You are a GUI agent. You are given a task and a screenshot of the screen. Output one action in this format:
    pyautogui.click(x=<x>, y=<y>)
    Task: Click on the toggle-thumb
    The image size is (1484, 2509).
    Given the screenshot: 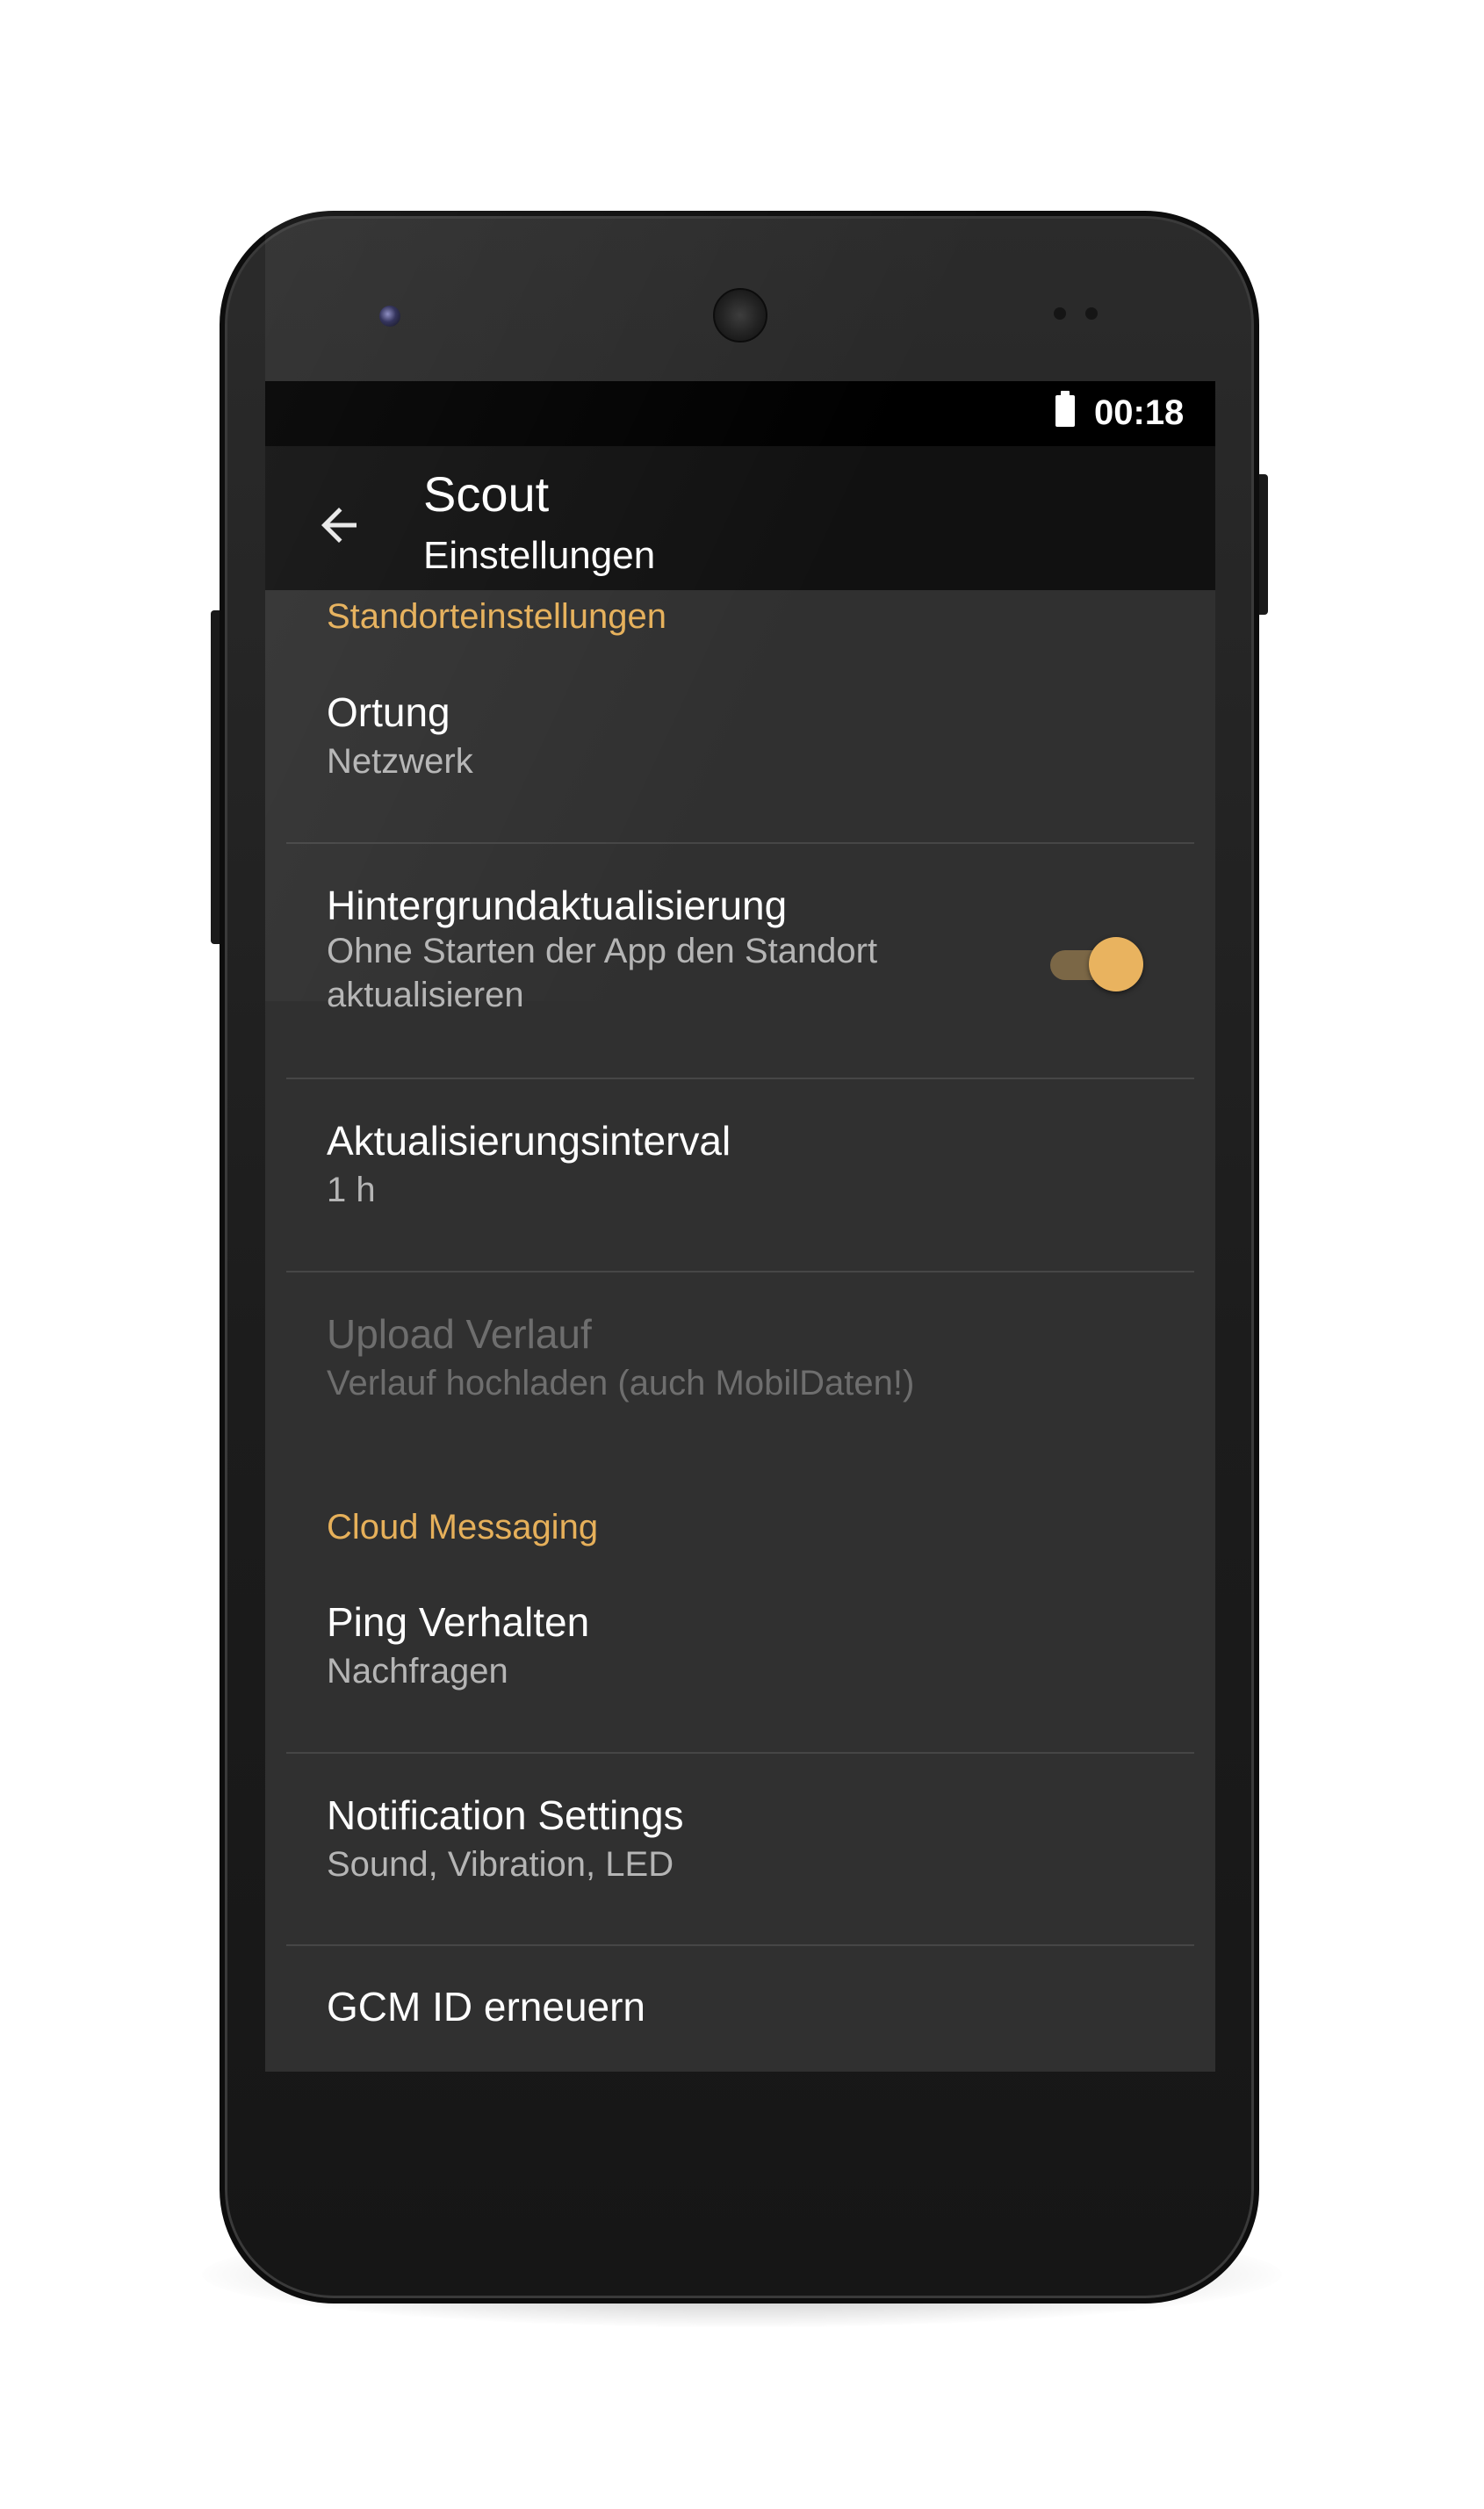 What is the action you would take?
    pyautogui.click(x=1116, y=964)
    